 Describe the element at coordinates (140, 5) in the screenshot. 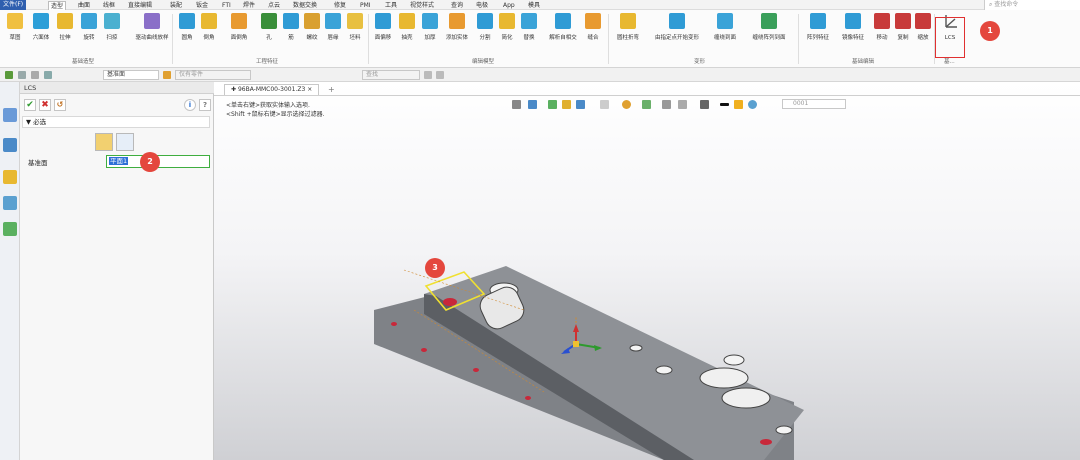

I see `menu-tab-direct-edit: 直接编辑` at that location.